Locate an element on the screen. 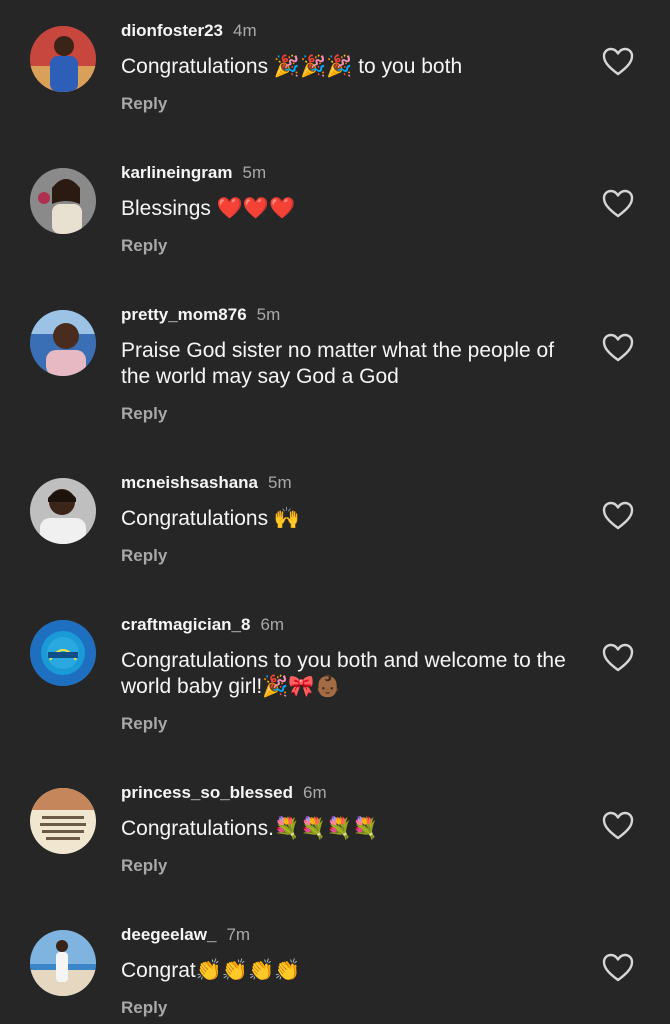 This screenshot has width=670, height=1024. comment-meta: mcneishsashana 5m is located at coordinates (206, 483).